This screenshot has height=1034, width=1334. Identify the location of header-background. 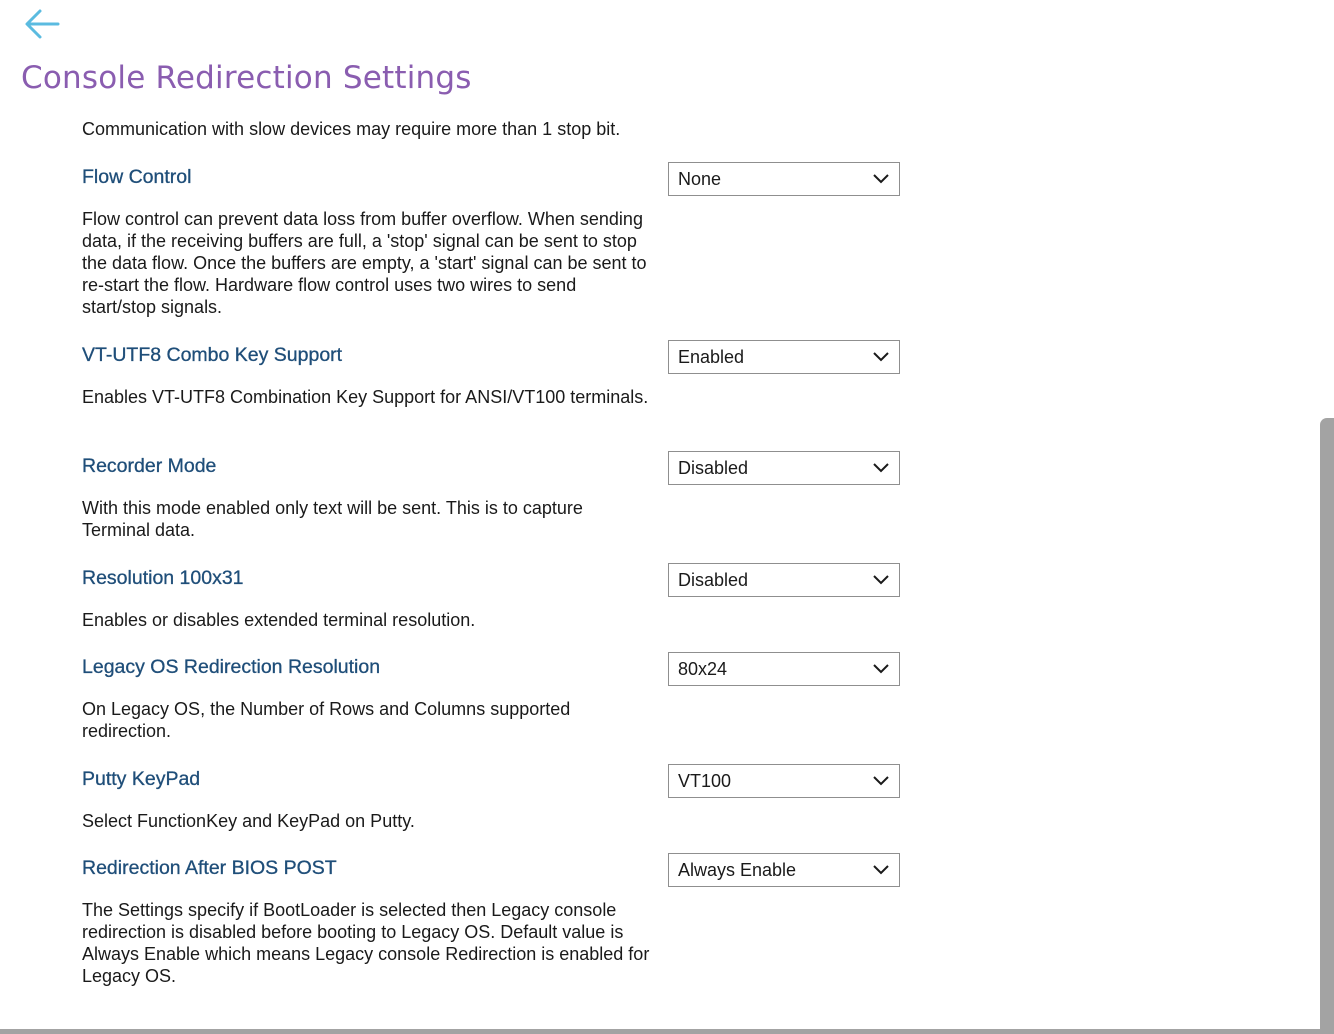
(667, 57).